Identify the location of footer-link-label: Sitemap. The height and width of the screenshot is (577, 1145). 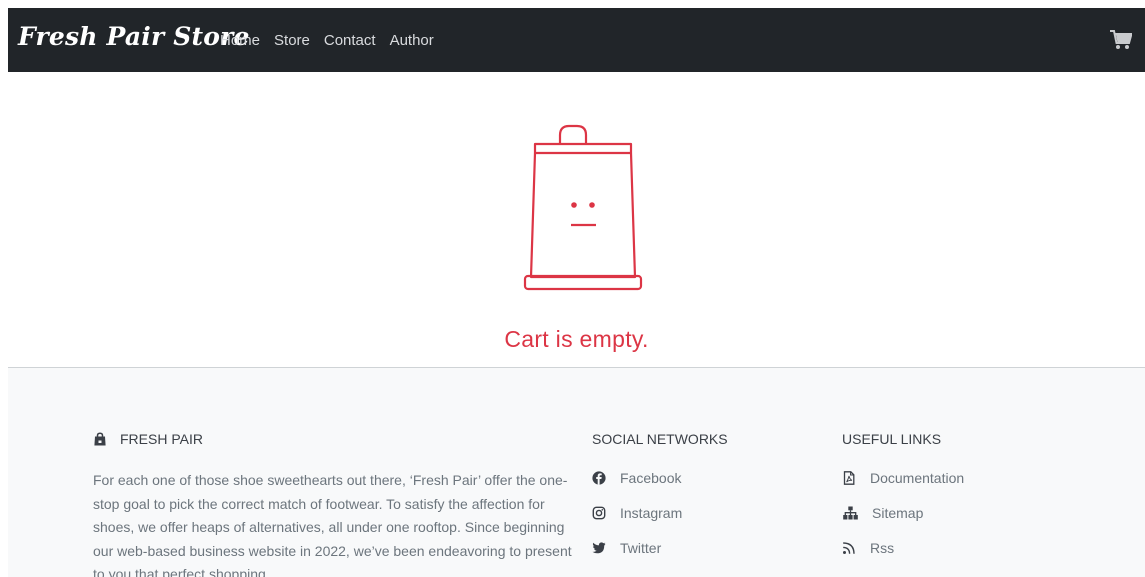
(898, 513).